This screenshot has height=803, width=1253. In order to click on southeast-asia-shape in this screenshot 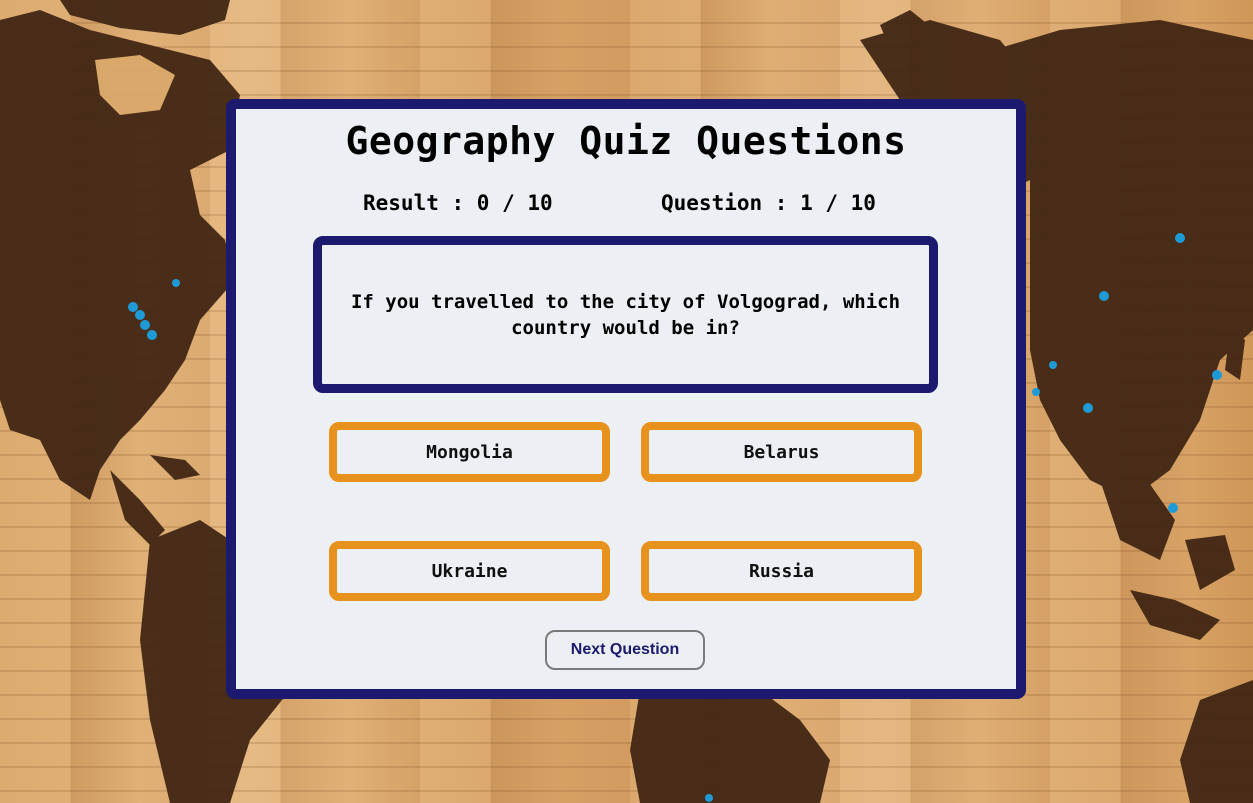, I will do `click(1137, 515)`.